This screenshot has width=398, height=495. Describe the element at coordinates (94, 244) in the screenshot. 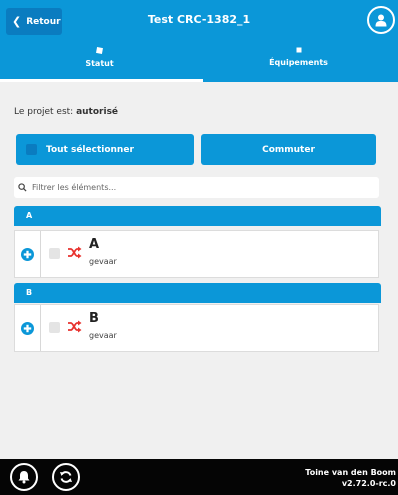

I see `item-name: A` at that location.